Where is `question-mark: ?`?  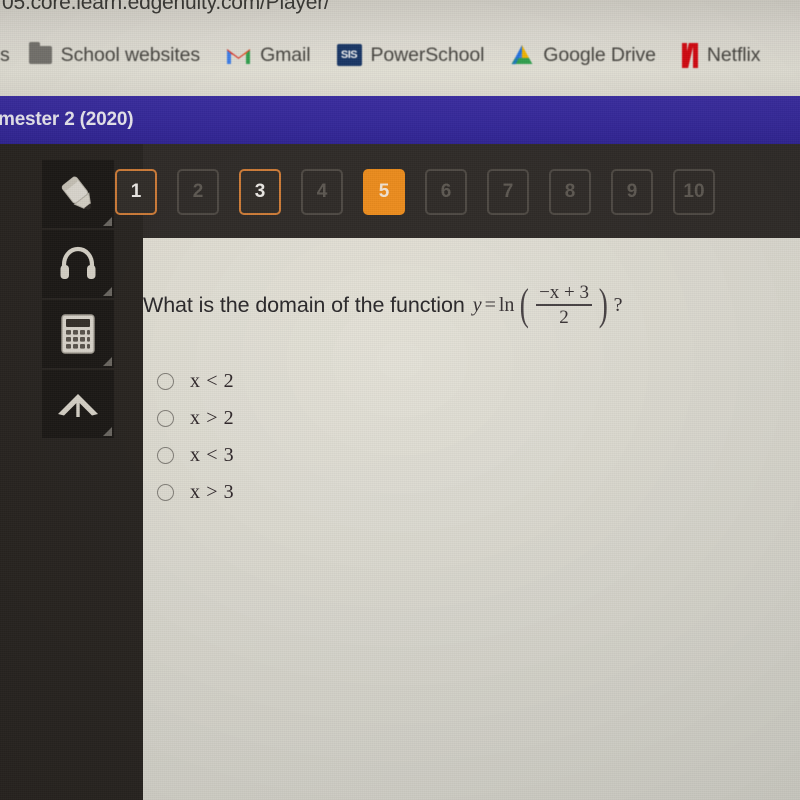 question-mark: ? is located at coordinates (618, 304).